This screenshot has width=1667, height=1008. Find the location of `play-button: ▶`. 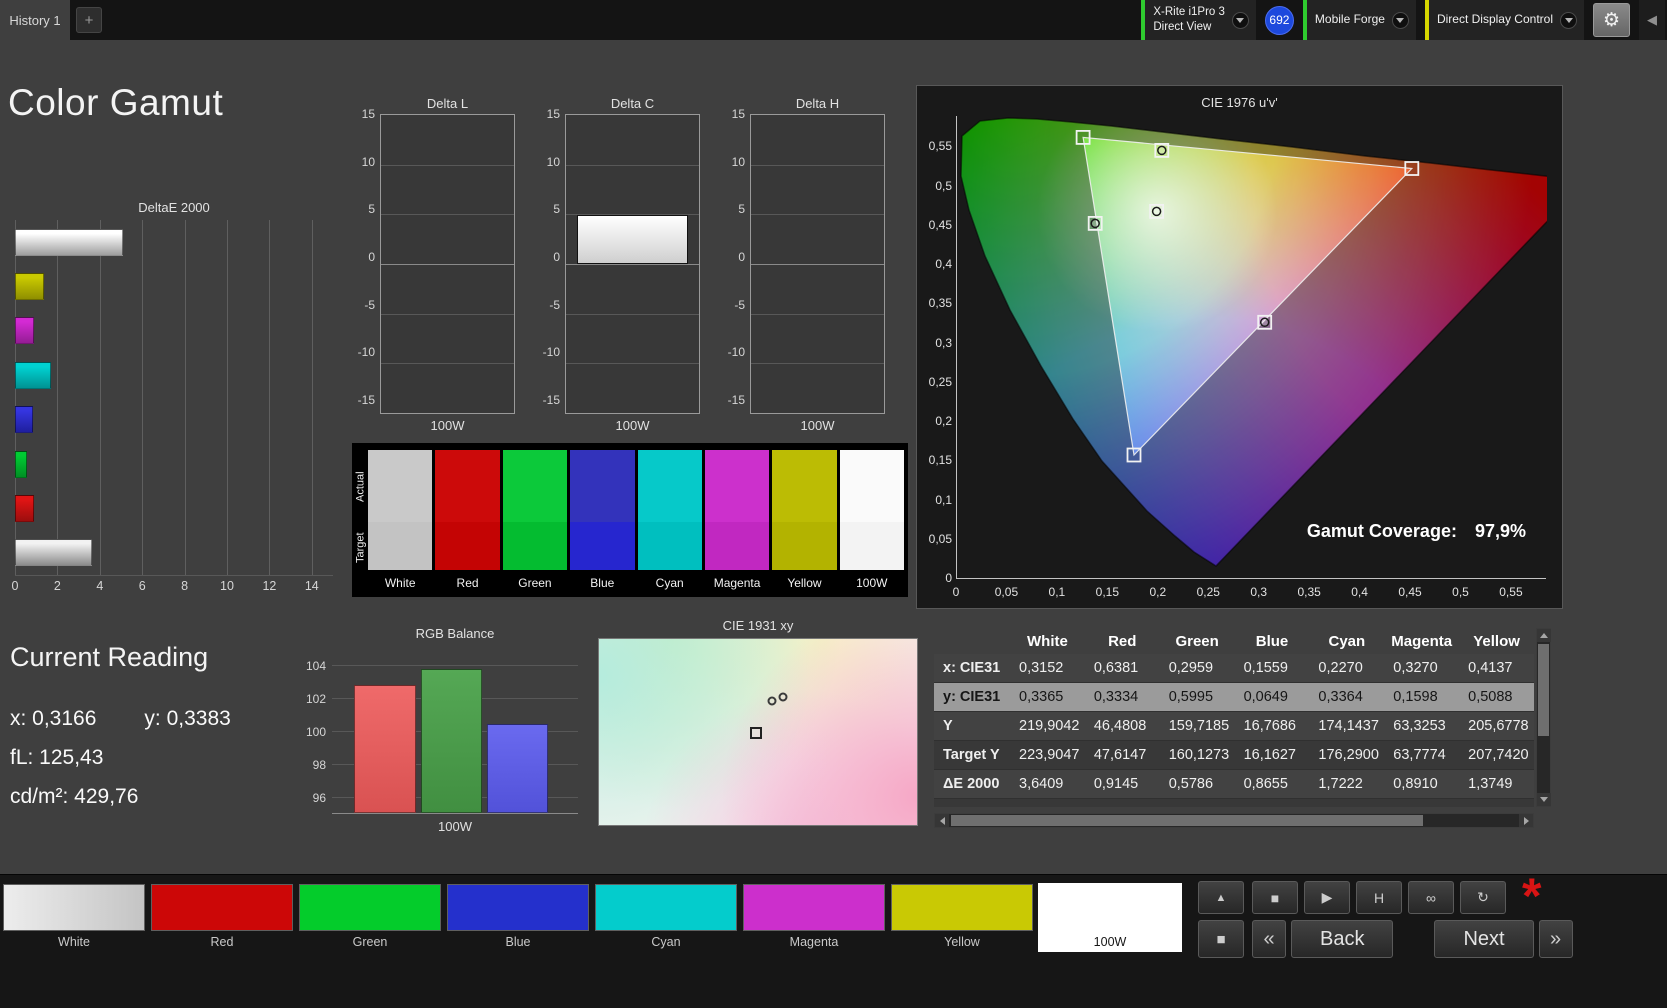

play-button: ▶ is located at coordinates (1327, 897).